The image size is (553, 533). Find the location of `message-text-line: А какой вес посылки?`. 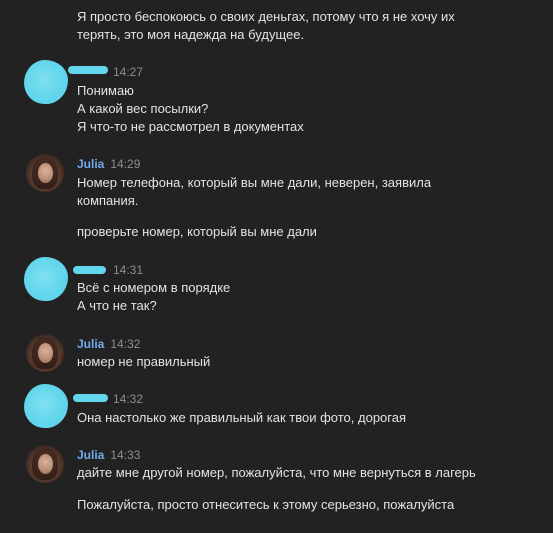

message-text-line: А какой вес посылки? is located at coordinates (143, 108).